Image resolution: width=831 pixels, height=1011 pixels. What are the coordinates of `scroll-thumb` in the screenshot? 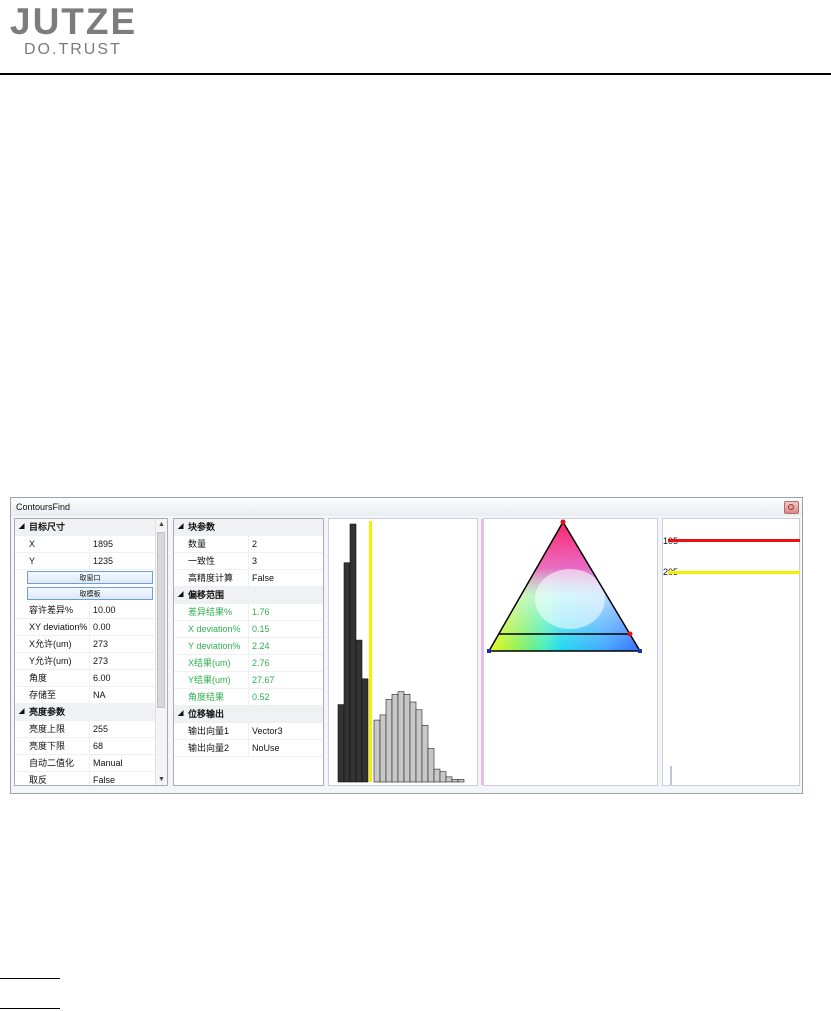 It's located at (161, 620).